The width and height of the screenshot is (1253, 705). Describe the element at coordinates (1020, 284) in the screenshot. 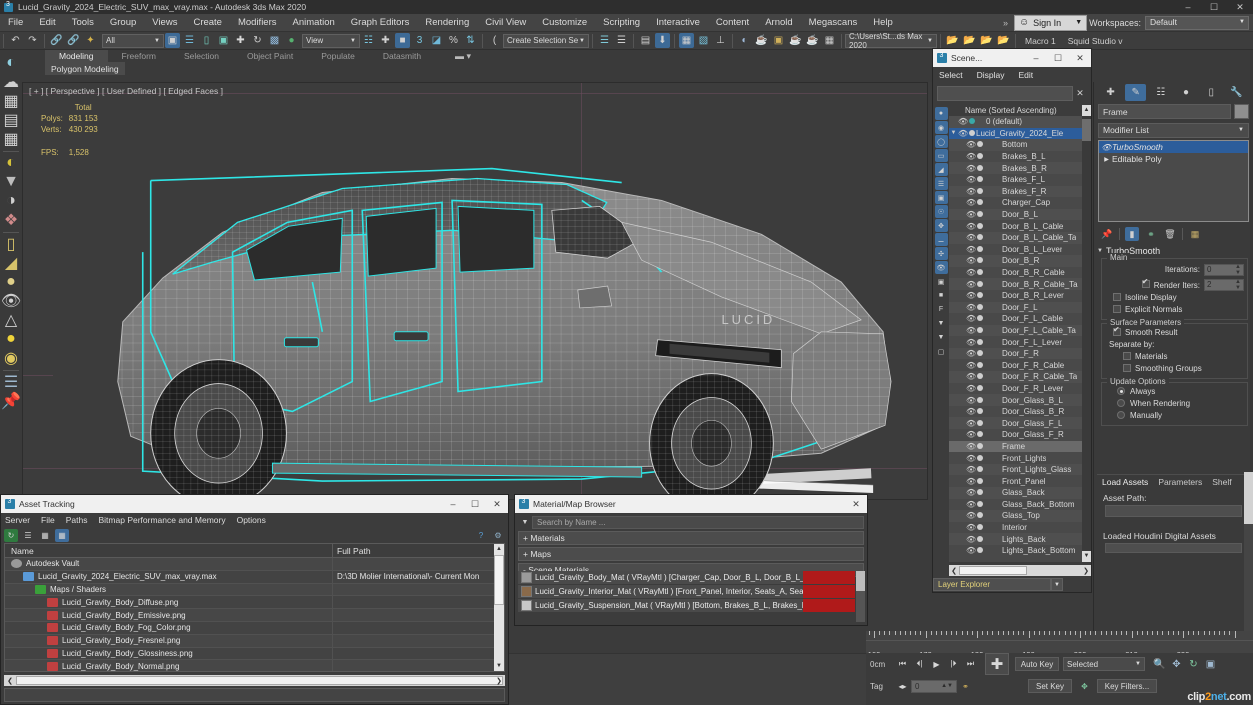

I see `scene-node: 👁 Door_B_R_Cable_Ta` at that location.